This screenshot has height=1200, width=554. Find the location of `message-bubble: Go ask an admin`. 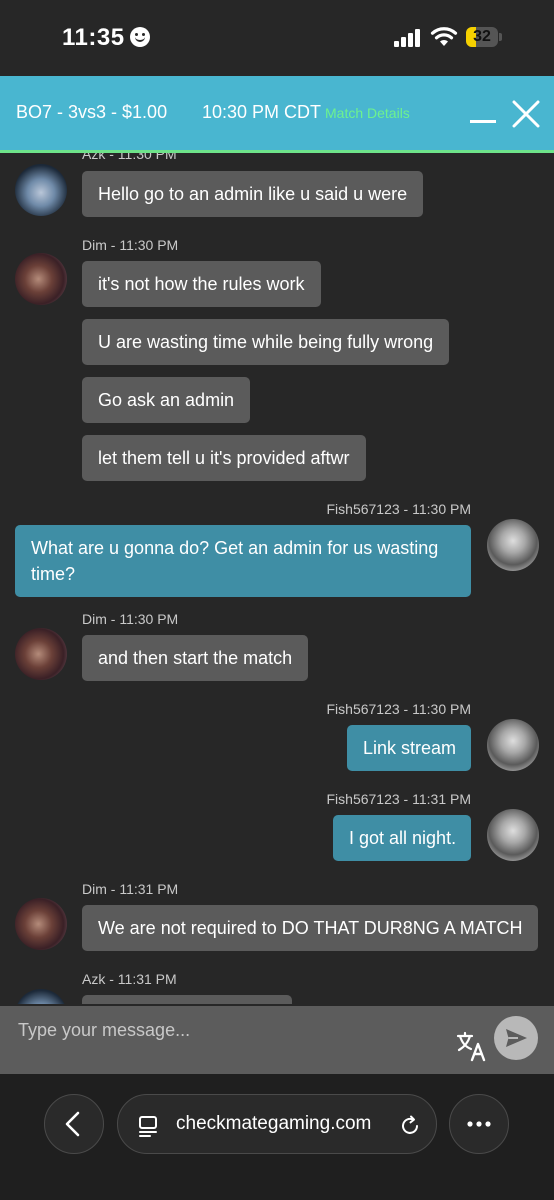

message-bubble: Go ask an admin is located at coordinates (166, 400).